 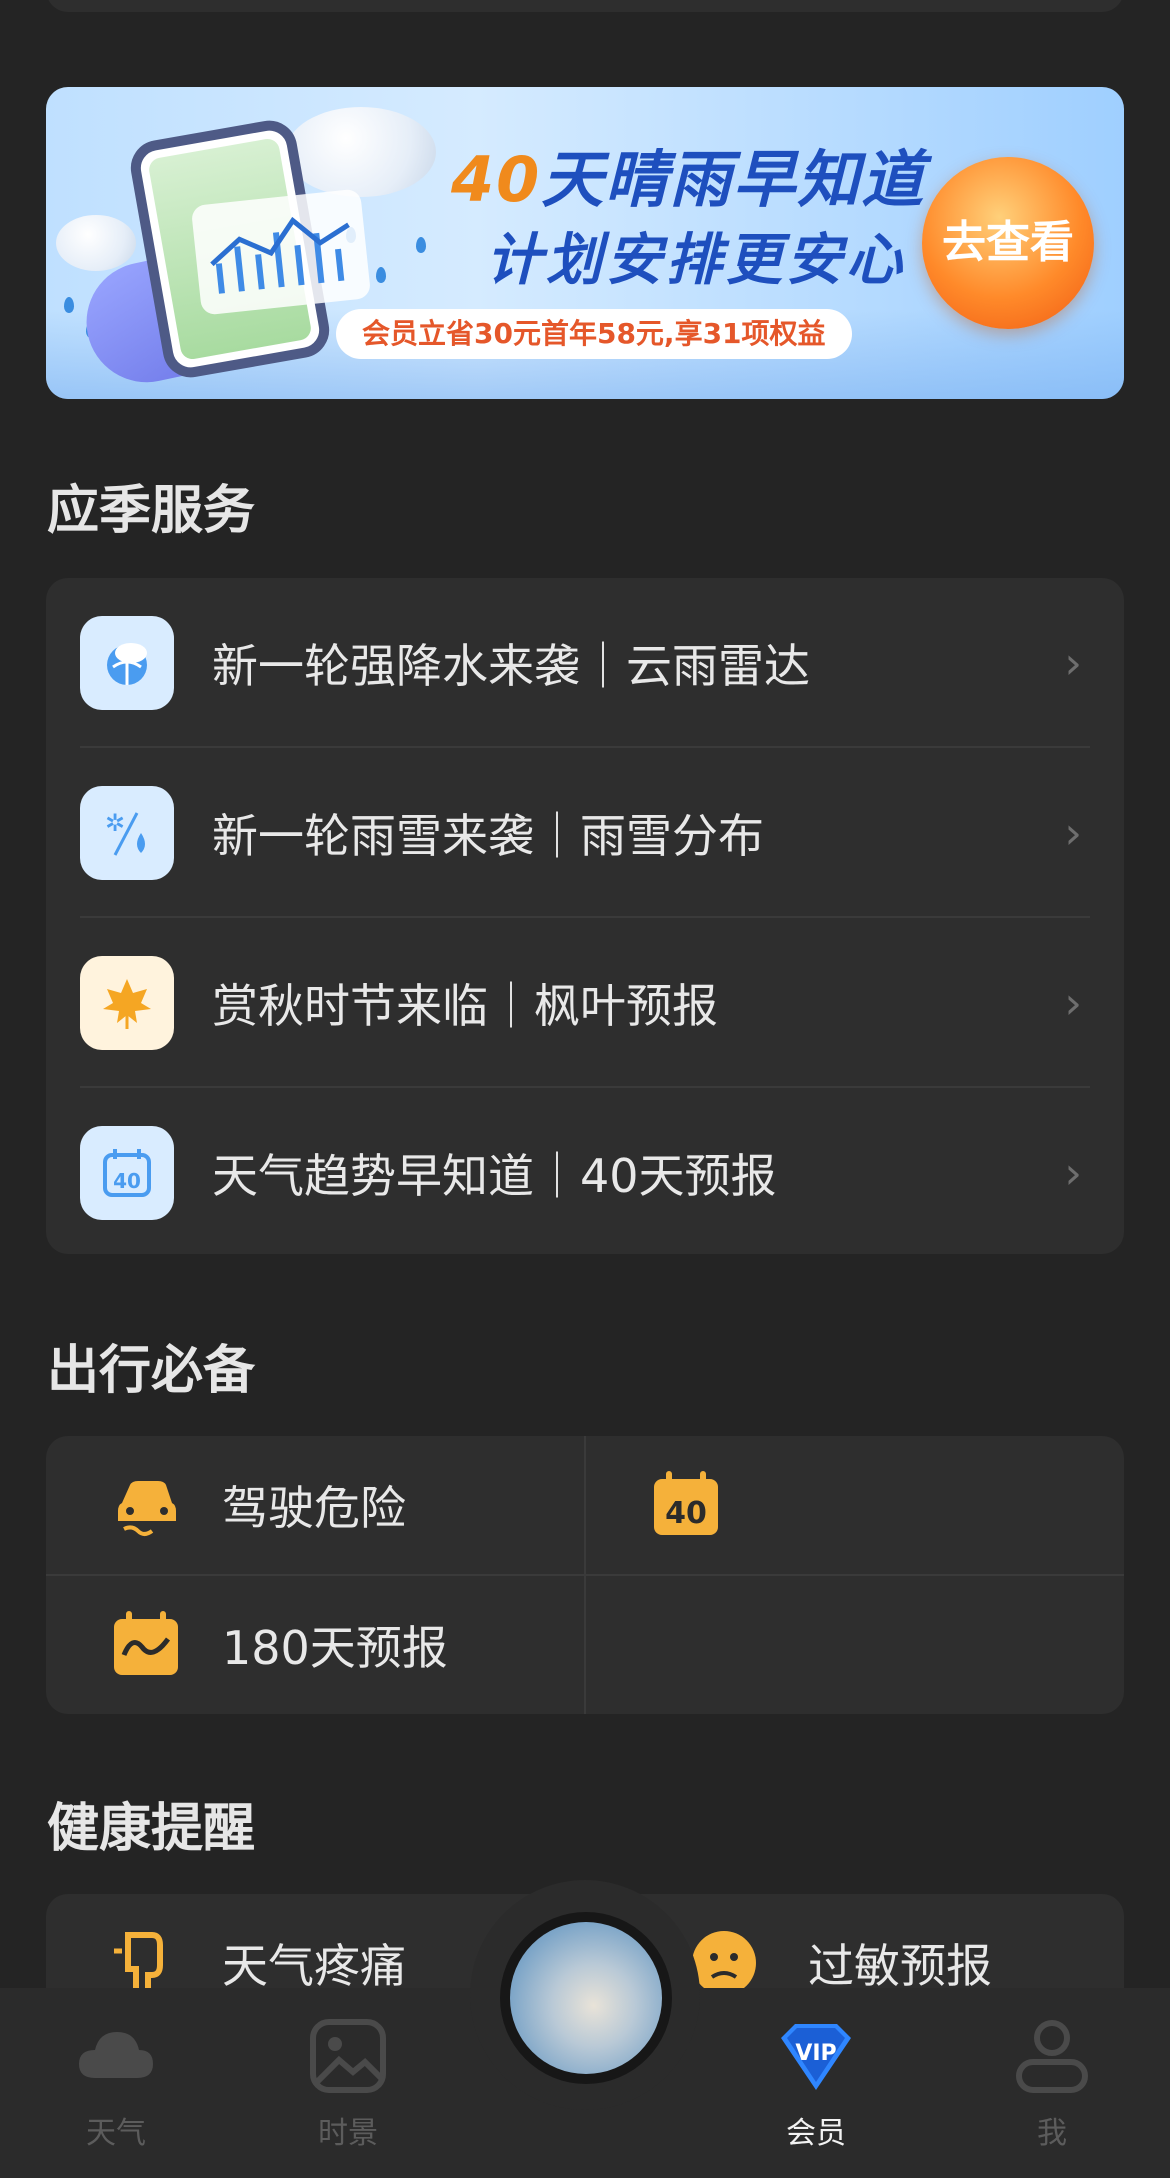 What do you see at coordinates (494, 1176) in the screenshot?
I see `service-item-label: 天气趋势早知道｜40天预报` at bounding box center [494, 1176].